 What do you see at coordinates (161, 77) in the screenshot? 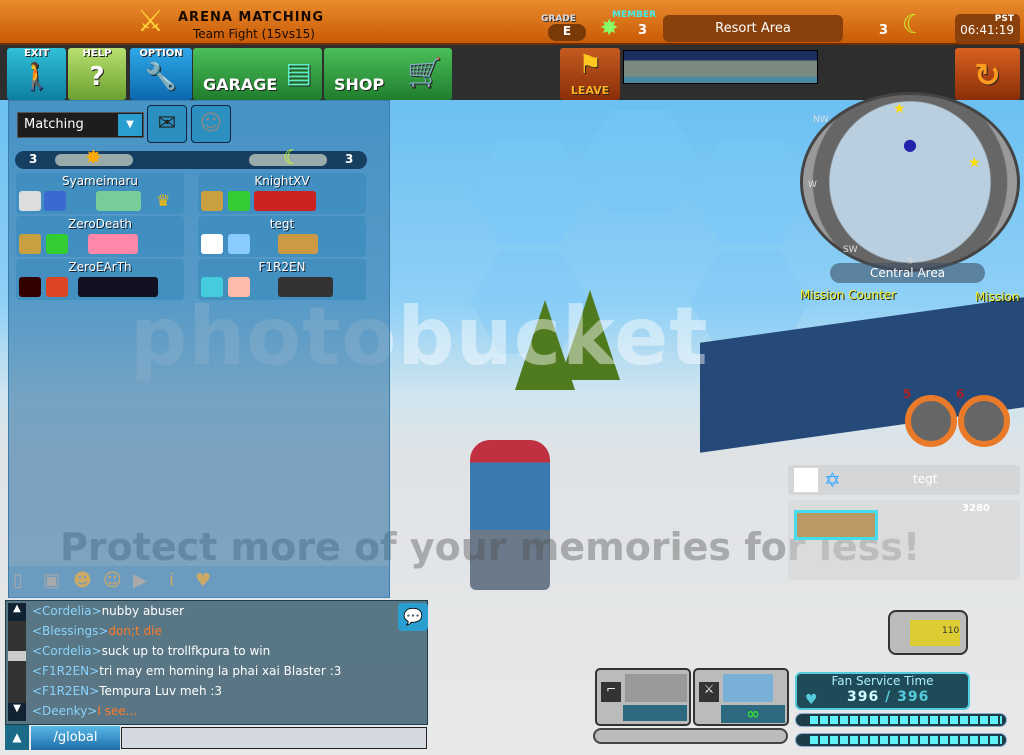
I see `wrench-icon: 🔧` at bounding box center [161, 77].